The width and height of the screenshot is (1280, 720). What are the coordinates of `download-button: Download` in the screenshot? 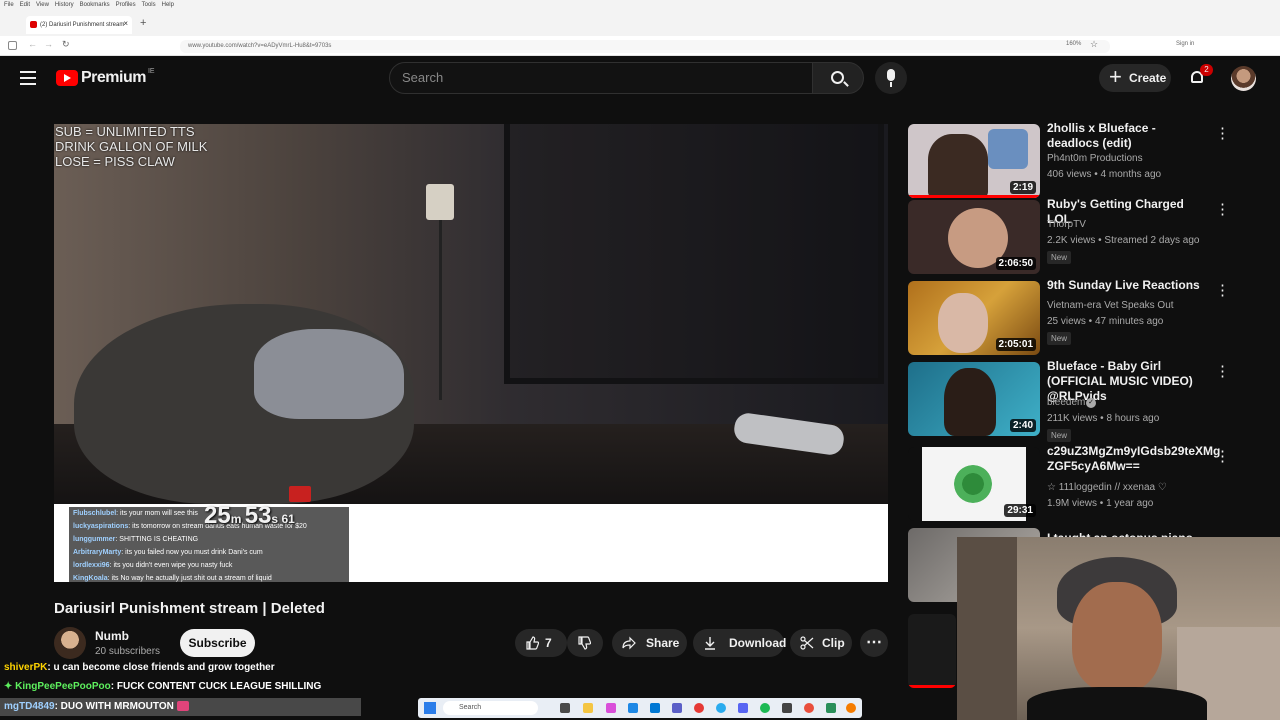 It's located at (739, 643).